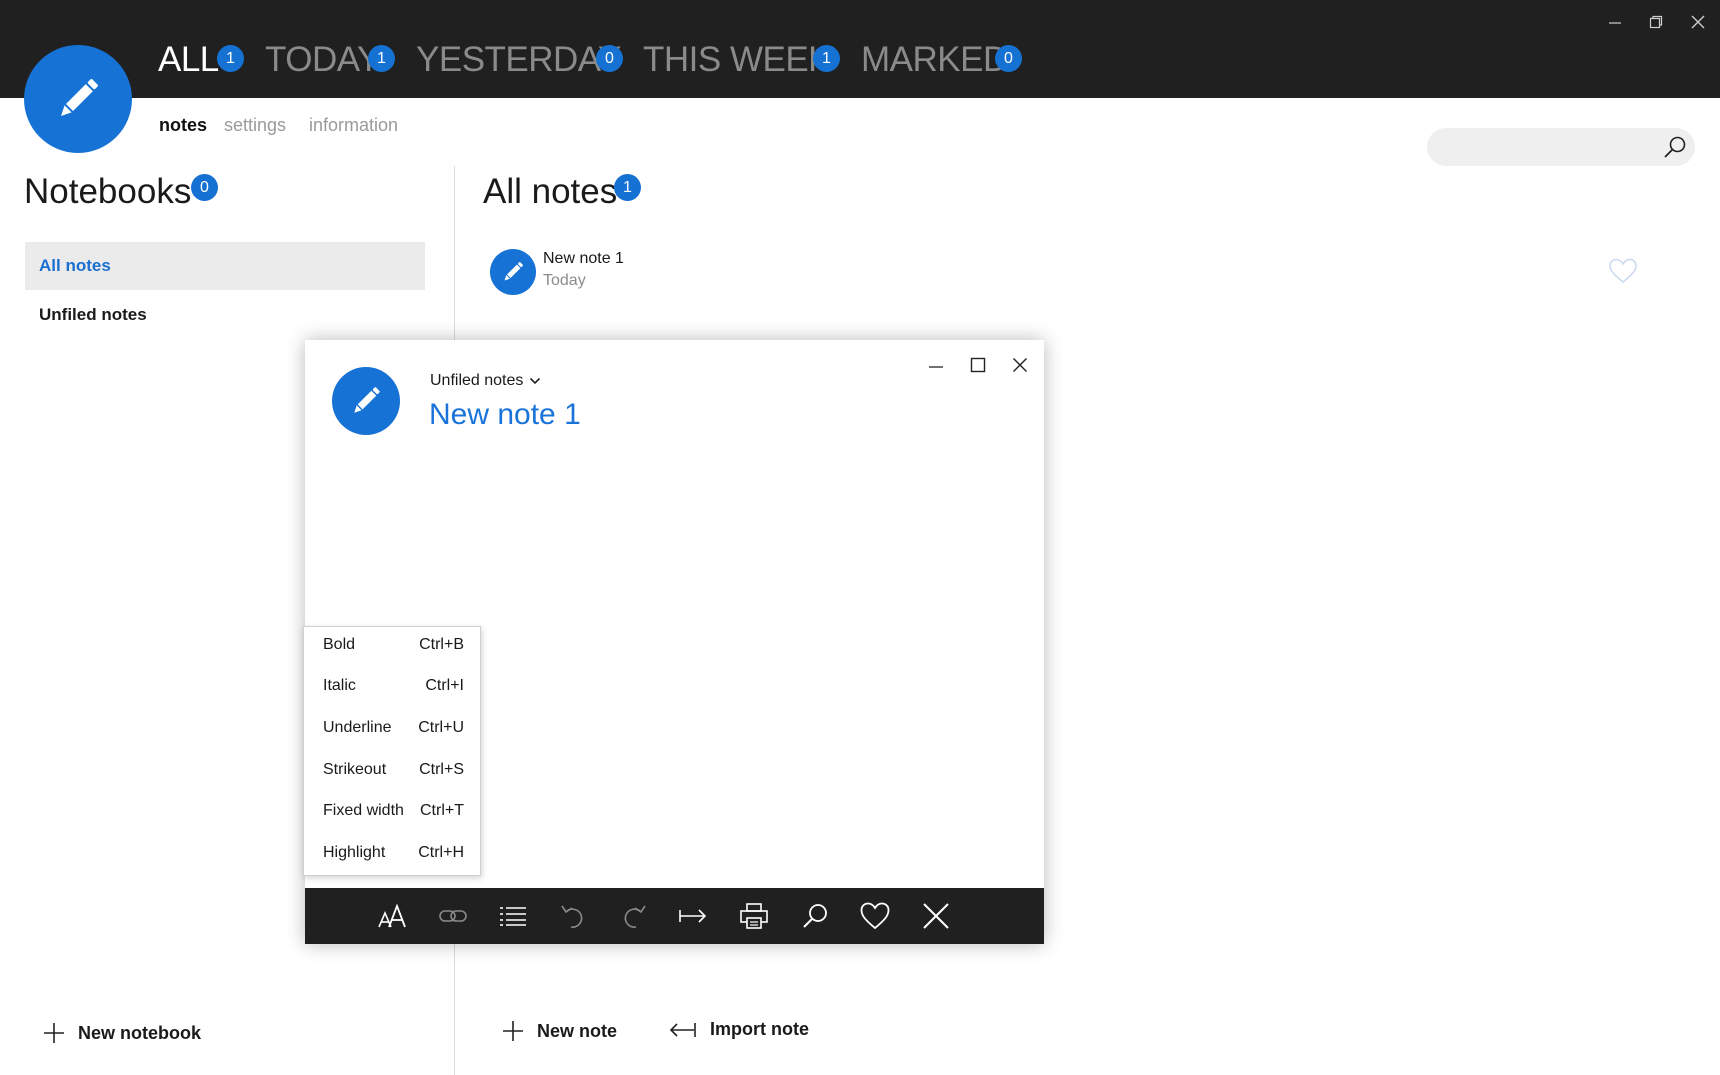  What do you see at coordinates (381, 58) in the screenshot?
I see `tab-today-count-badge: 1` at bounding box center [381, 58].